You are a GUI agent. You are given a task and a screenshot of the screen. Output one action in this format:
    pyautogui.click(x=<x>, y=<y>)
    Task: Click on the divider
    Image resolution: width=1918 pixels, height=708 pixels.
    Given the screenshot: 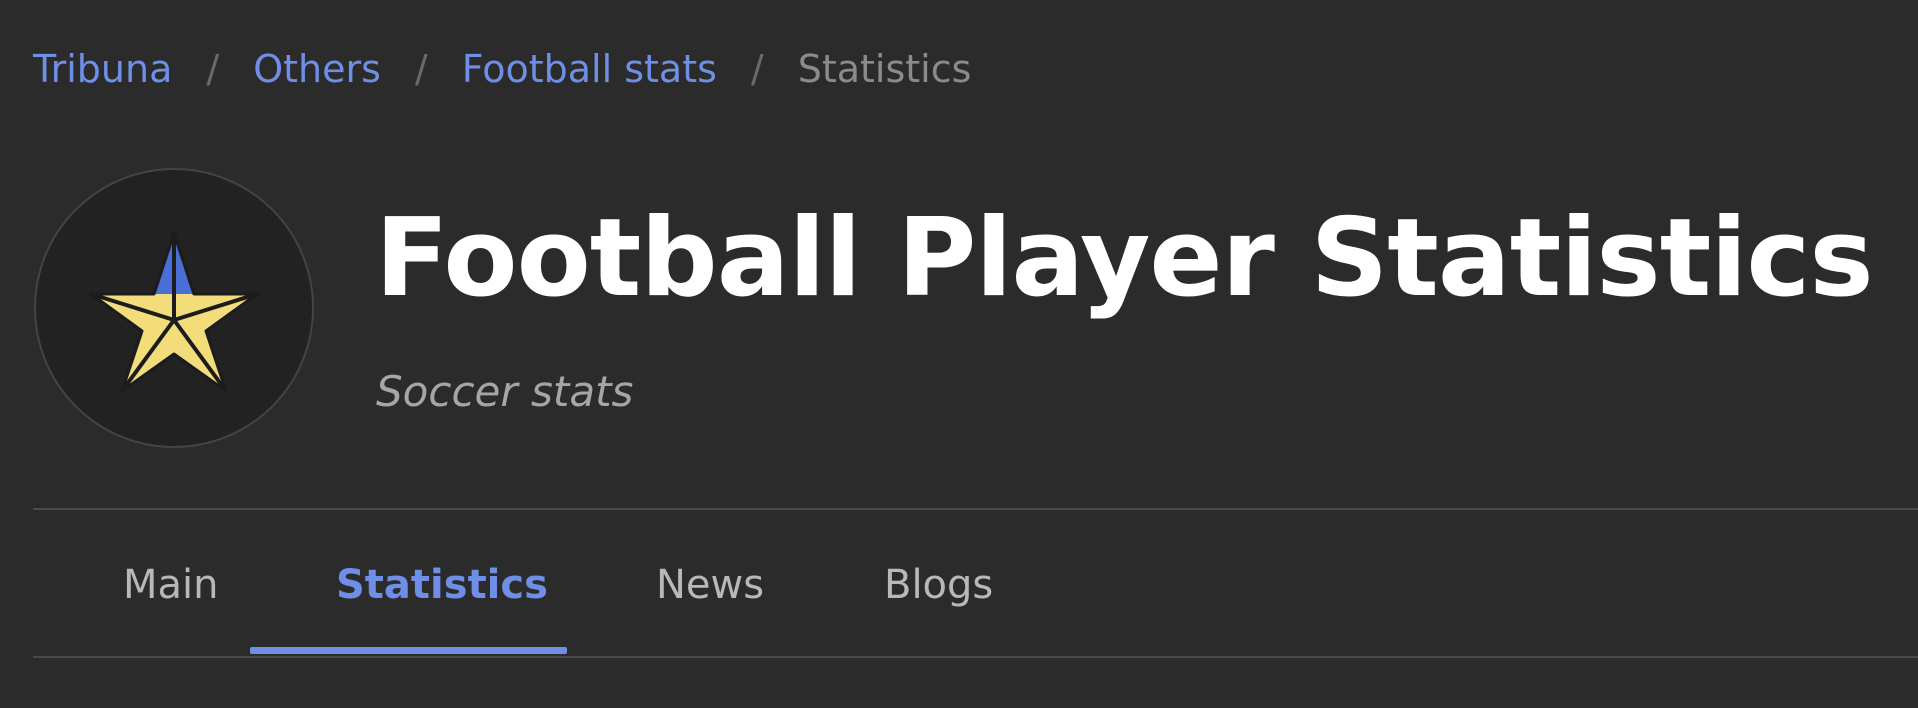 What is the action you would take?
    pyautogui.click(x=975, y=657)
    